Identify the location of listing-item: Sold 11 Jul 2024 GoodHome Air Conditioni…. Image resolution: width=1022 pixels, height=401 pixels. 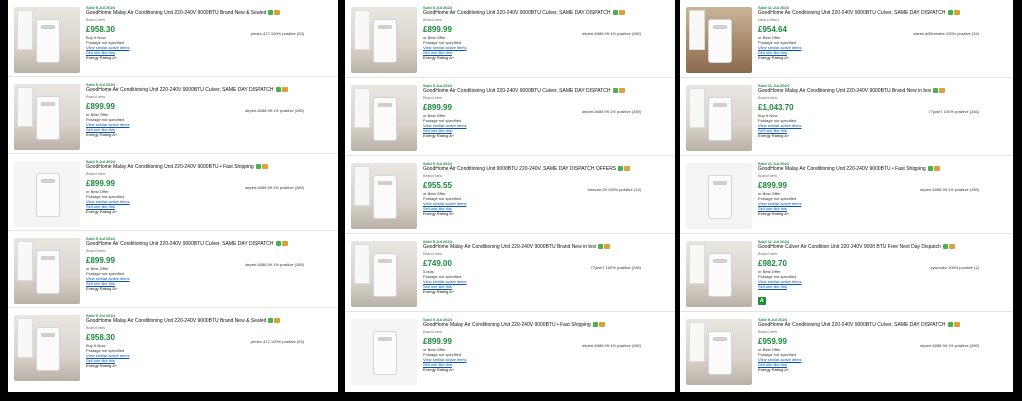
(846, 39).